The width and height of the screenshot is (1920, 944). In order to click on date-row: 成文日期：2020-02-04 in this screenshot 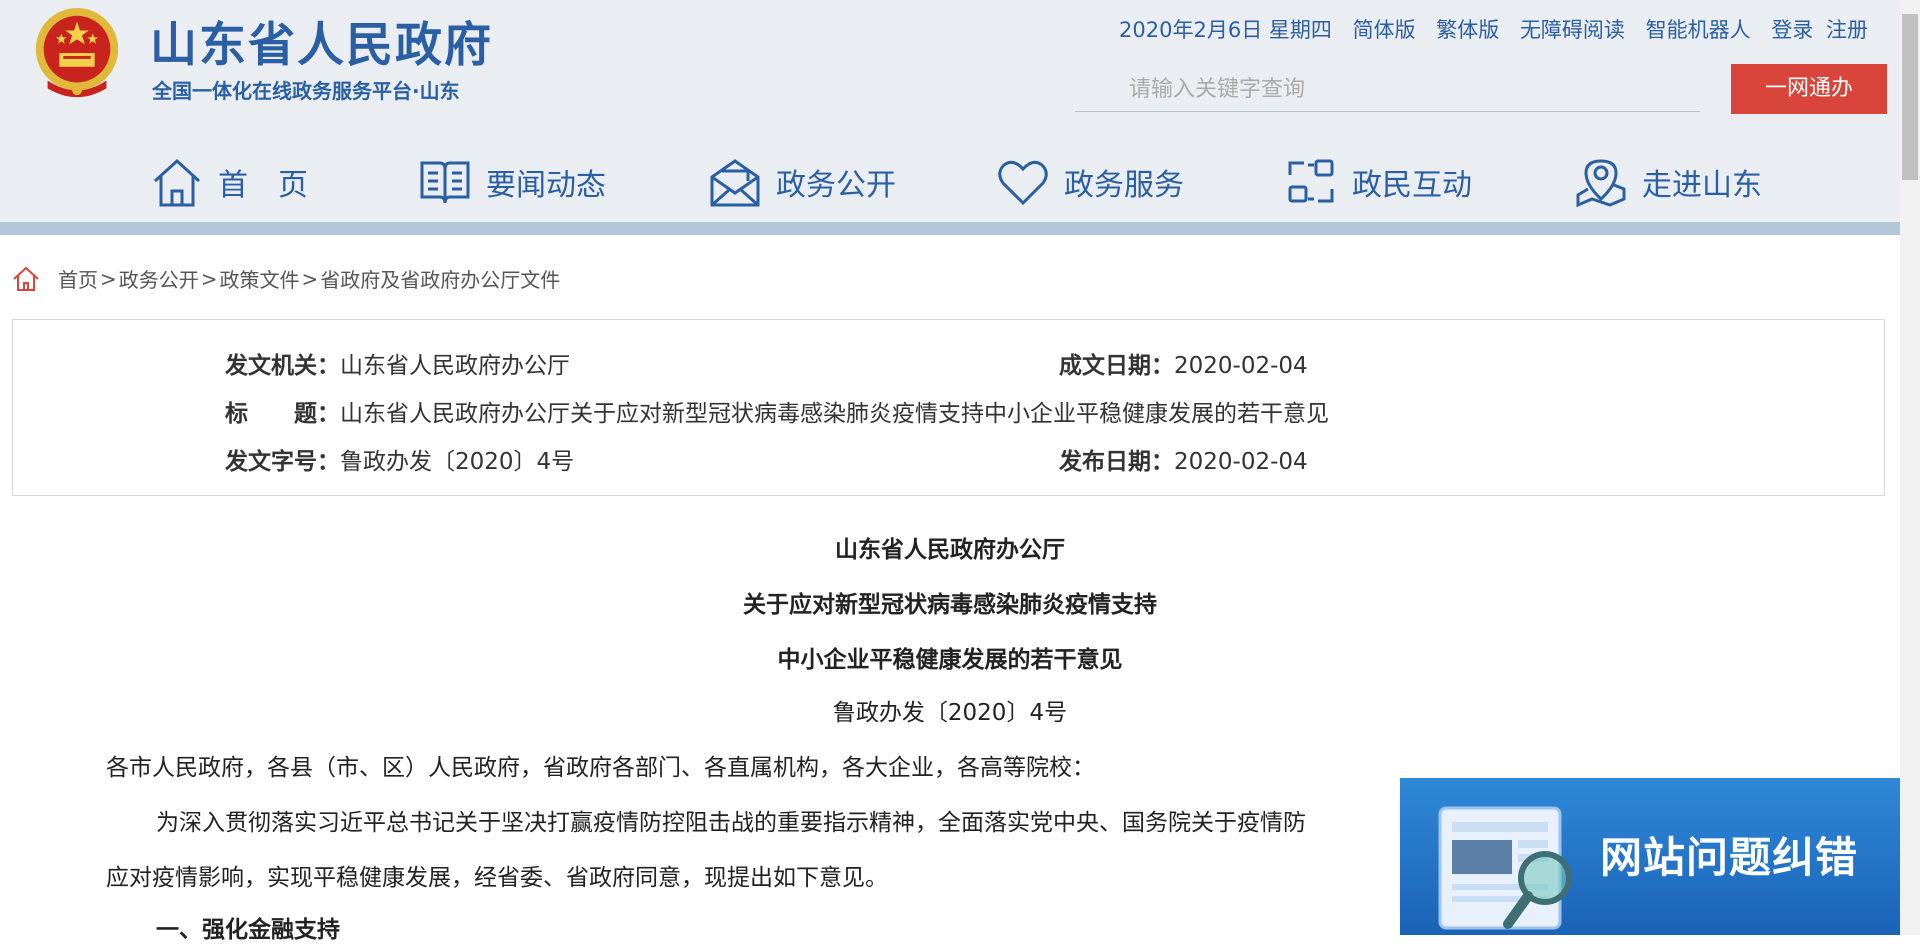, I will do `click(1183, 363)`.